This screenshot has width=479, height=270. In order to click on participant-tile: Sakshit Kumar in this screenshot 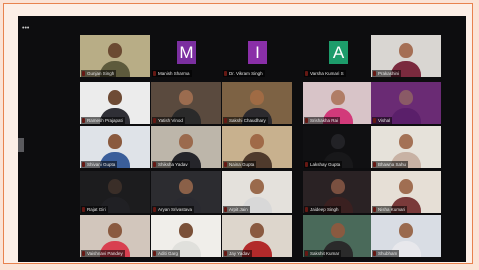, I will do `click(338, 236)`.